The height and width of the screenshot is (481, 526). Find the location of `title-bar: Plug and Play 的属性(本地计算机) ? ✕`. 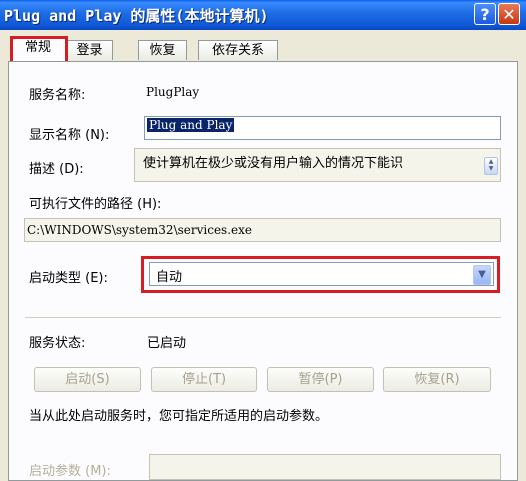

title-bar: Plug and Play 的属性(本地计算机) ? ✕ is located at coordinates (263, 15).